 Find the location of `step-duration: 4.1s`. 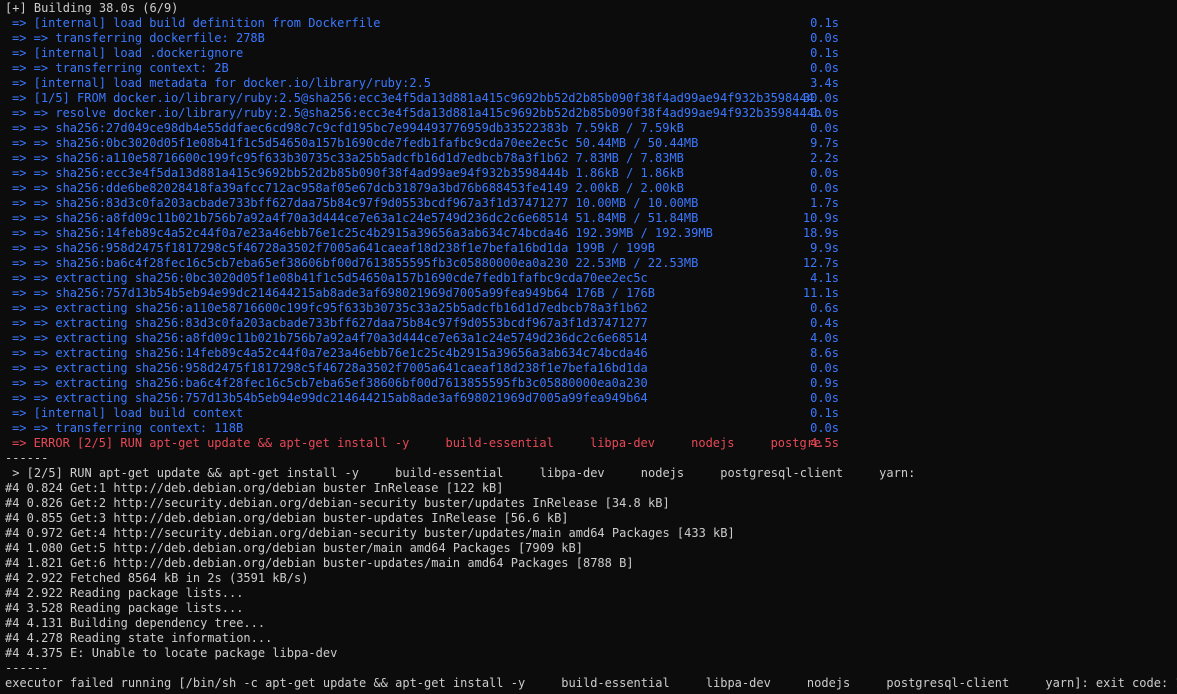

step-duration: 4.1s is located at coordinates (824, 278).